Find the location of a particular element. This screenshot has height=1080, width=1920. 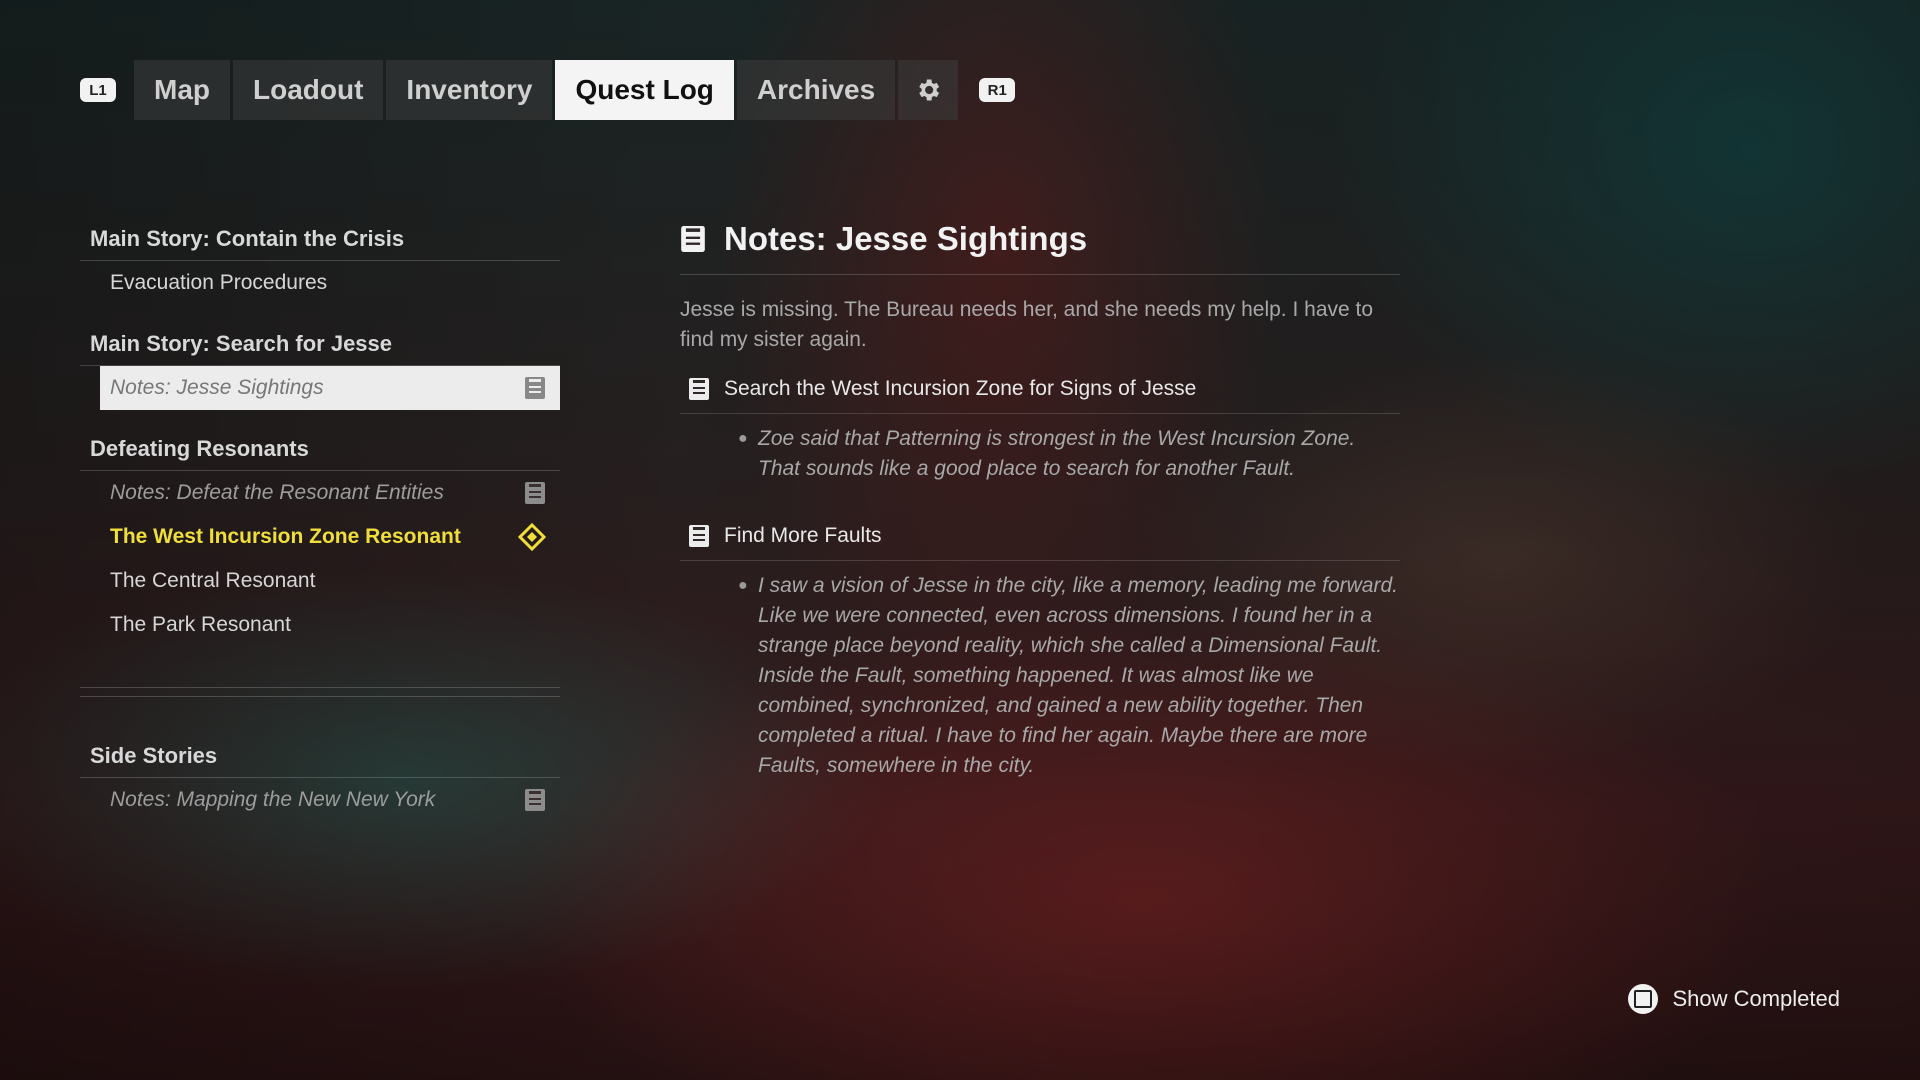

quest-item-label: Notes: Jesse Sightings is located at coordinates (217, 387).